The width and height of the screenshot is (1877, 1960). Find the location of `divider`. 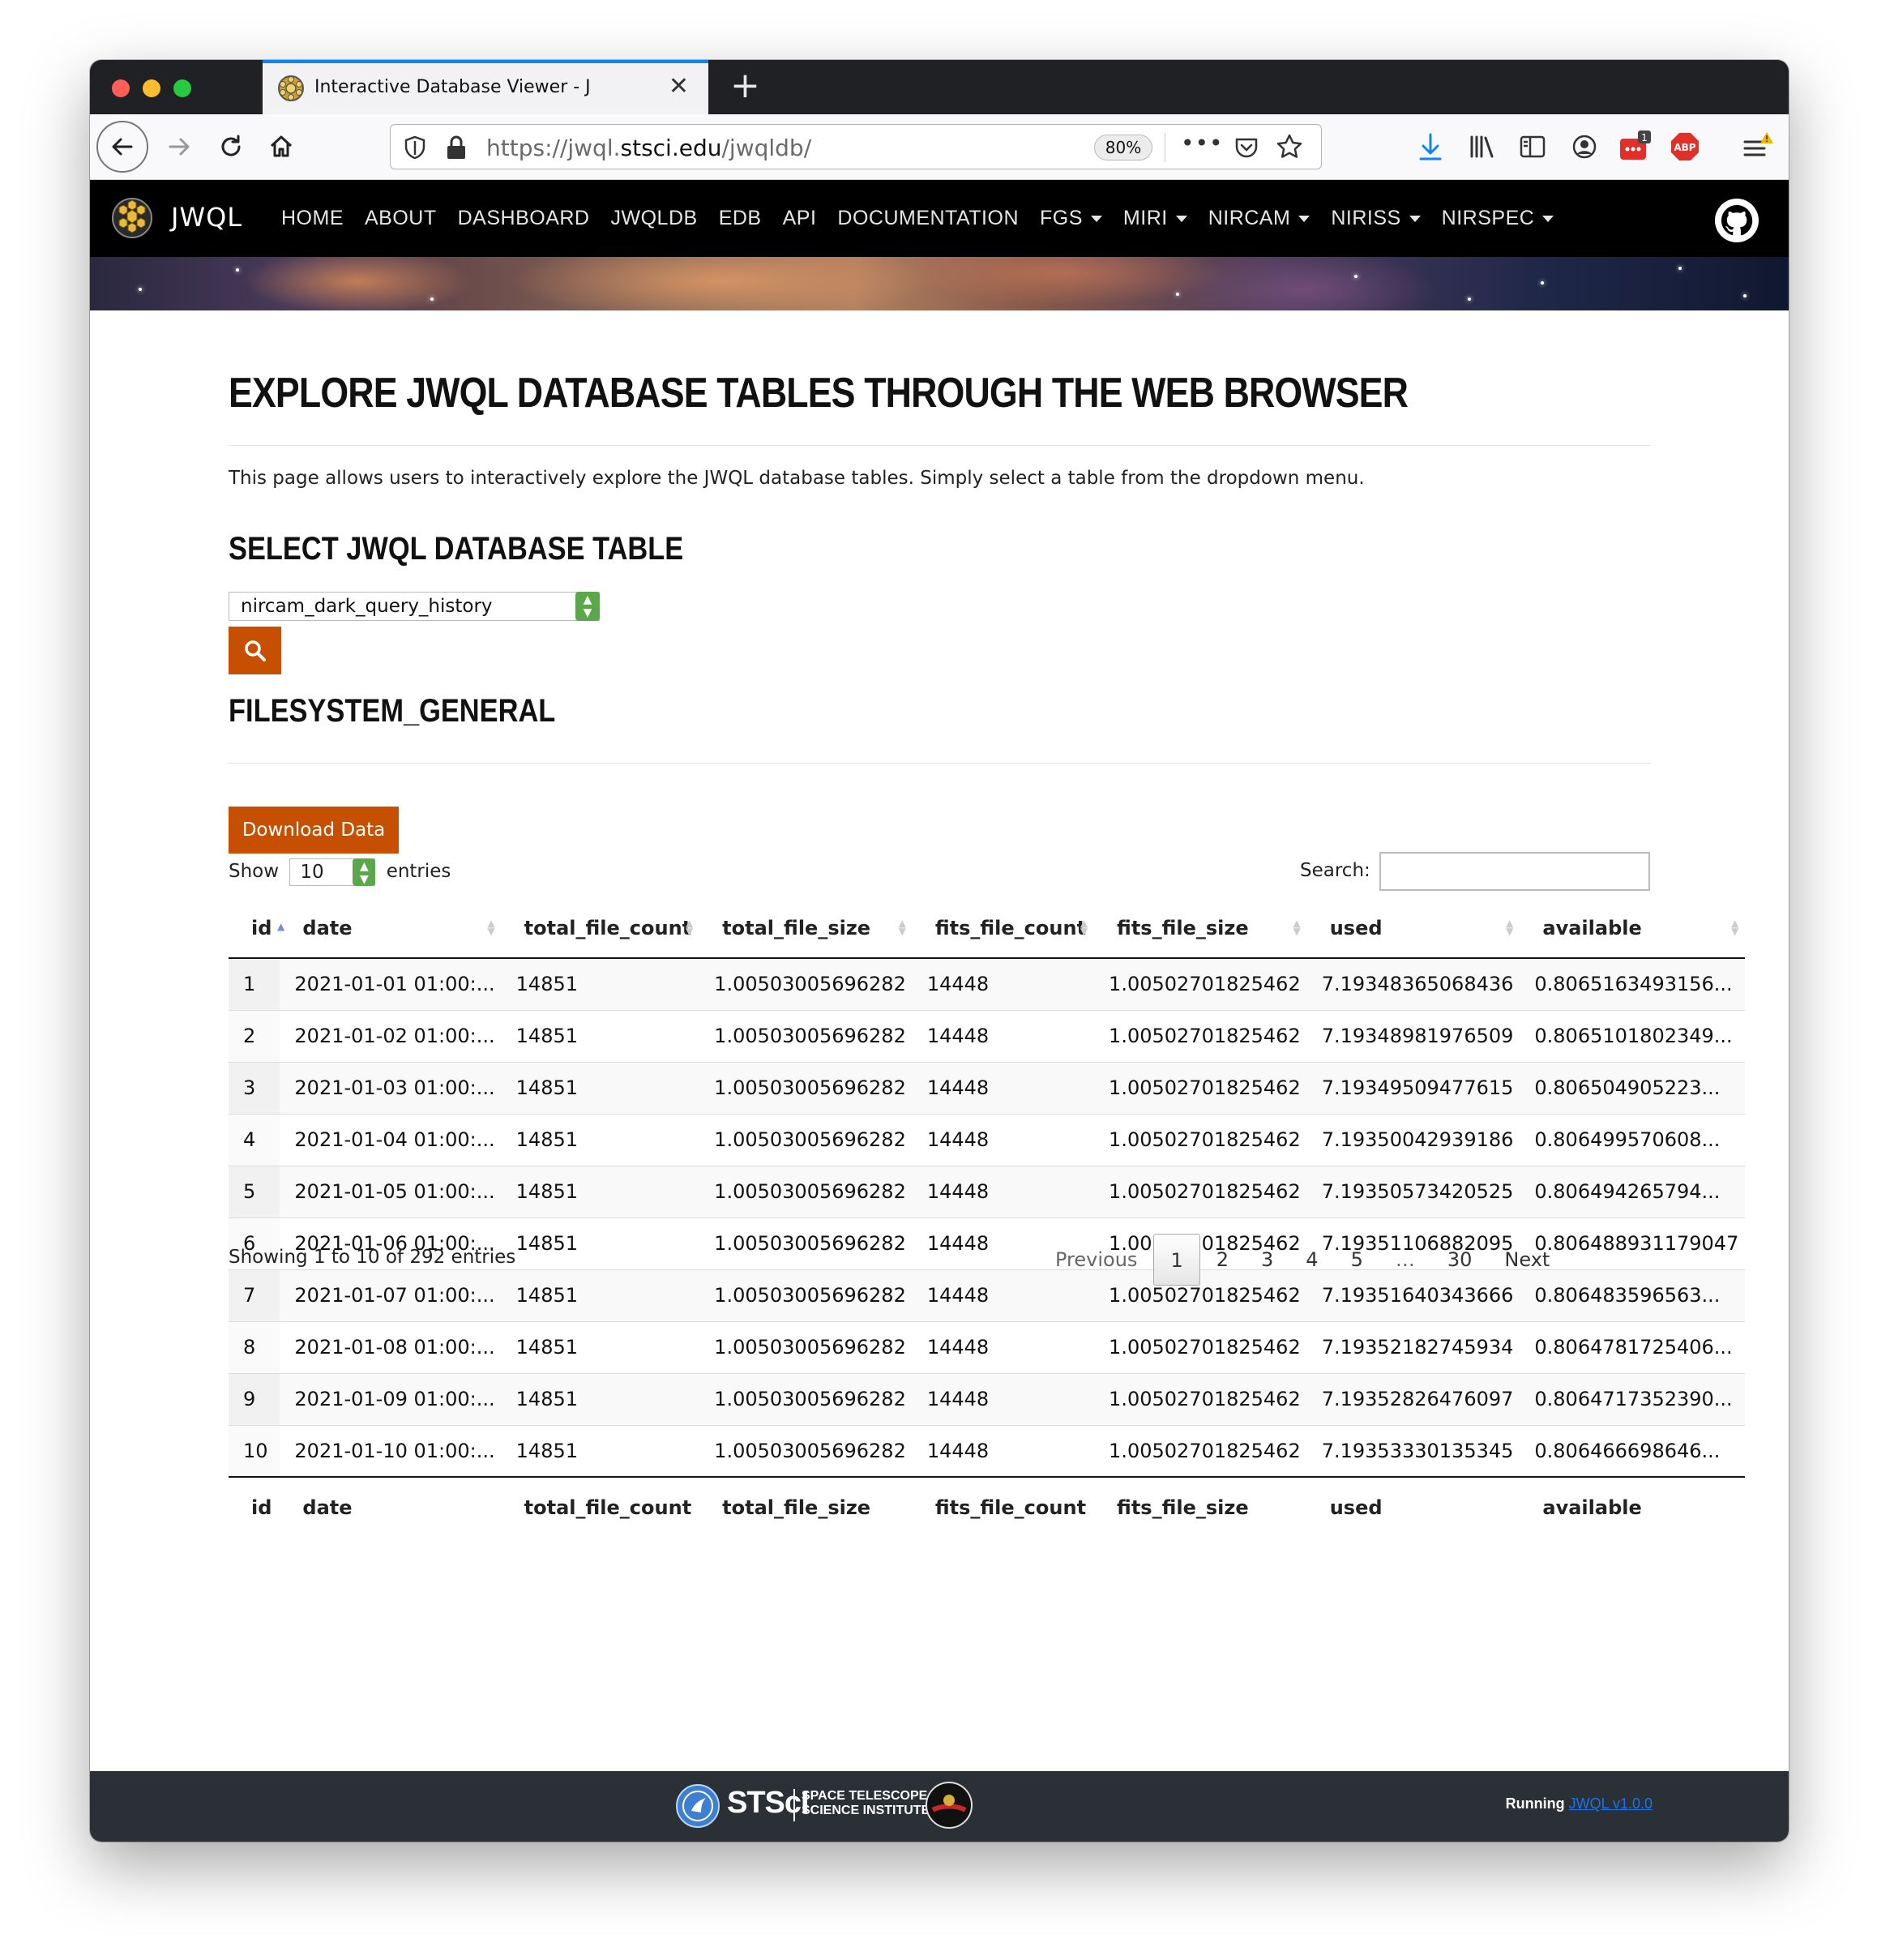

divider is located at coordinates (940, 763).